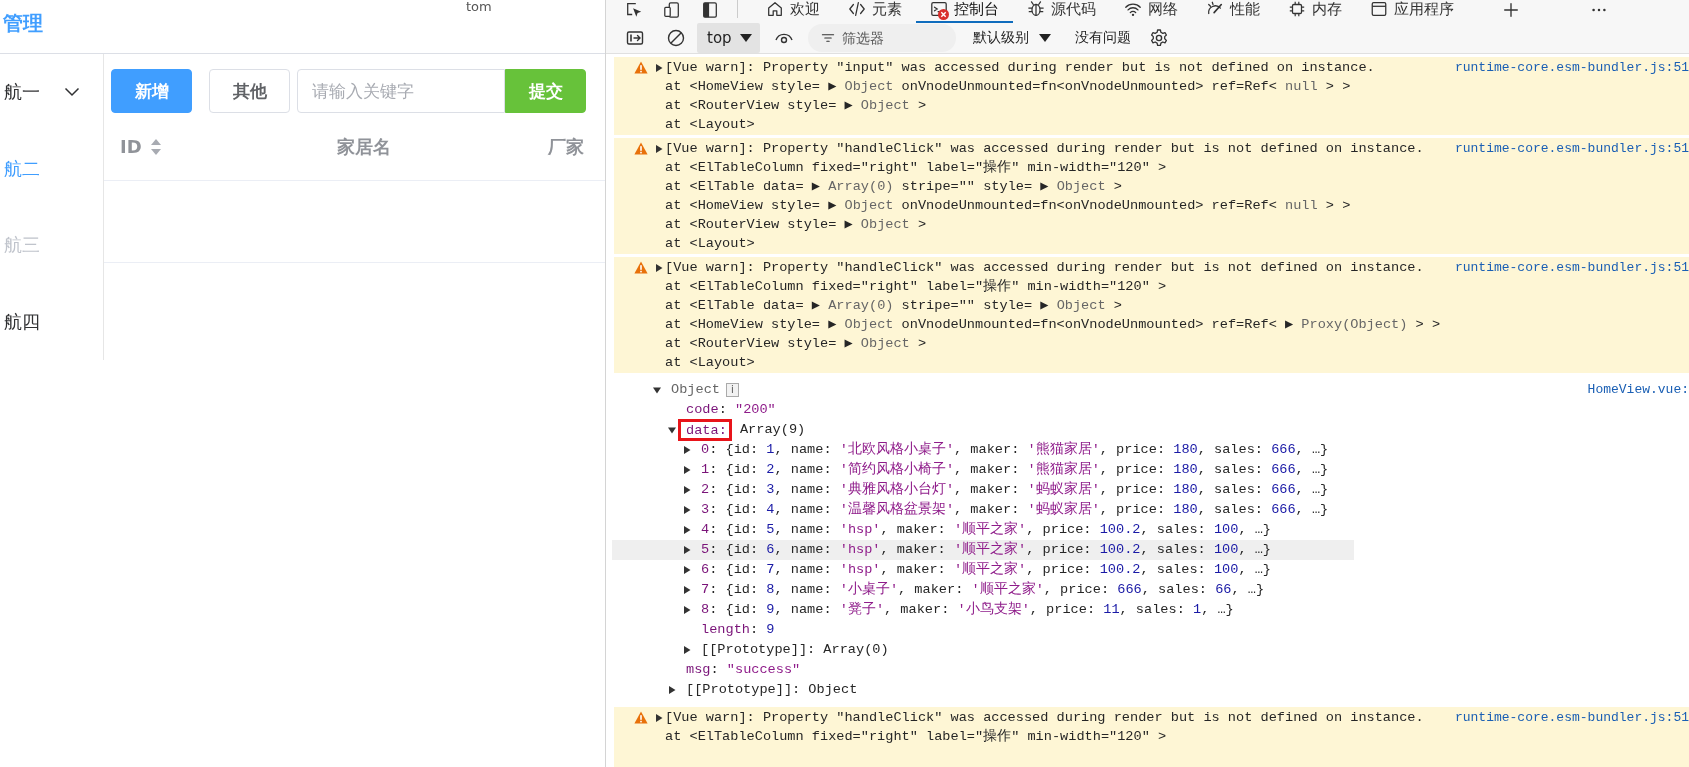 This screenshot has width=1689, height=767. I want to click on console-text: 2: {id: 3, name: '典雅风格小台灯', maker: '蚂蚁家居', price: 180, sales: 666, …}, so click(1015, 489).